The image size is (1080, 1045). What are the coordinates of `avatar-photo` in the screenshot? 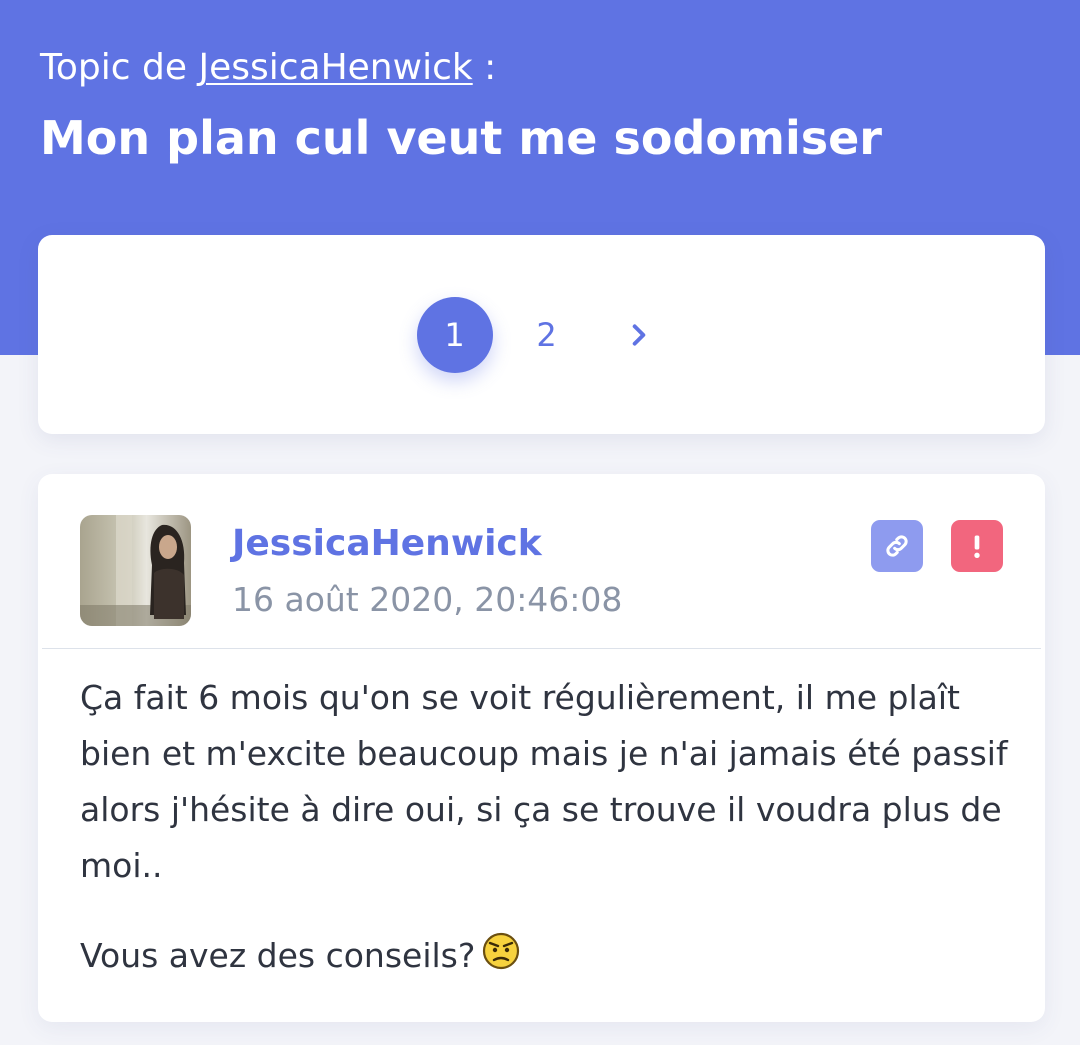 It's located at (135, 570).